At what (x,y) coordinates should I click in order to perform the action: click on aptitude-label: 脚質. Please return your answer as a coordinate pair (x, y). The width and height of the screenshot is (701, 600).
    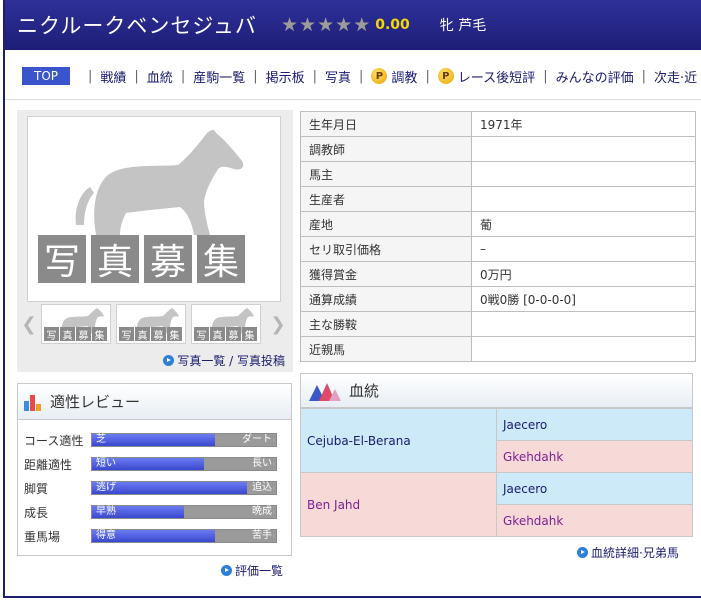
    Looking at the image, I should click on (36, 488).